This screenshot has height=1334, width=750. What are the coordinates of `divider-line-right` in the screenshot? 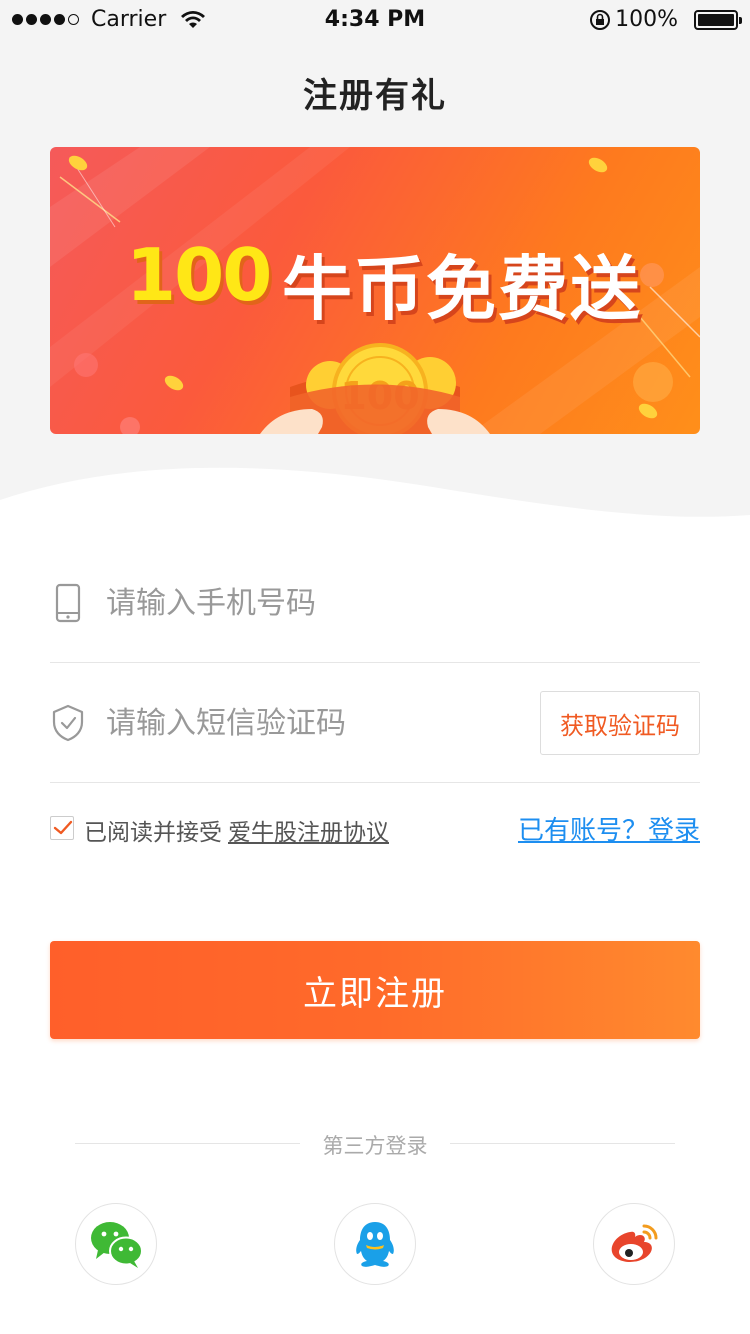 It's located at (562, 1143).